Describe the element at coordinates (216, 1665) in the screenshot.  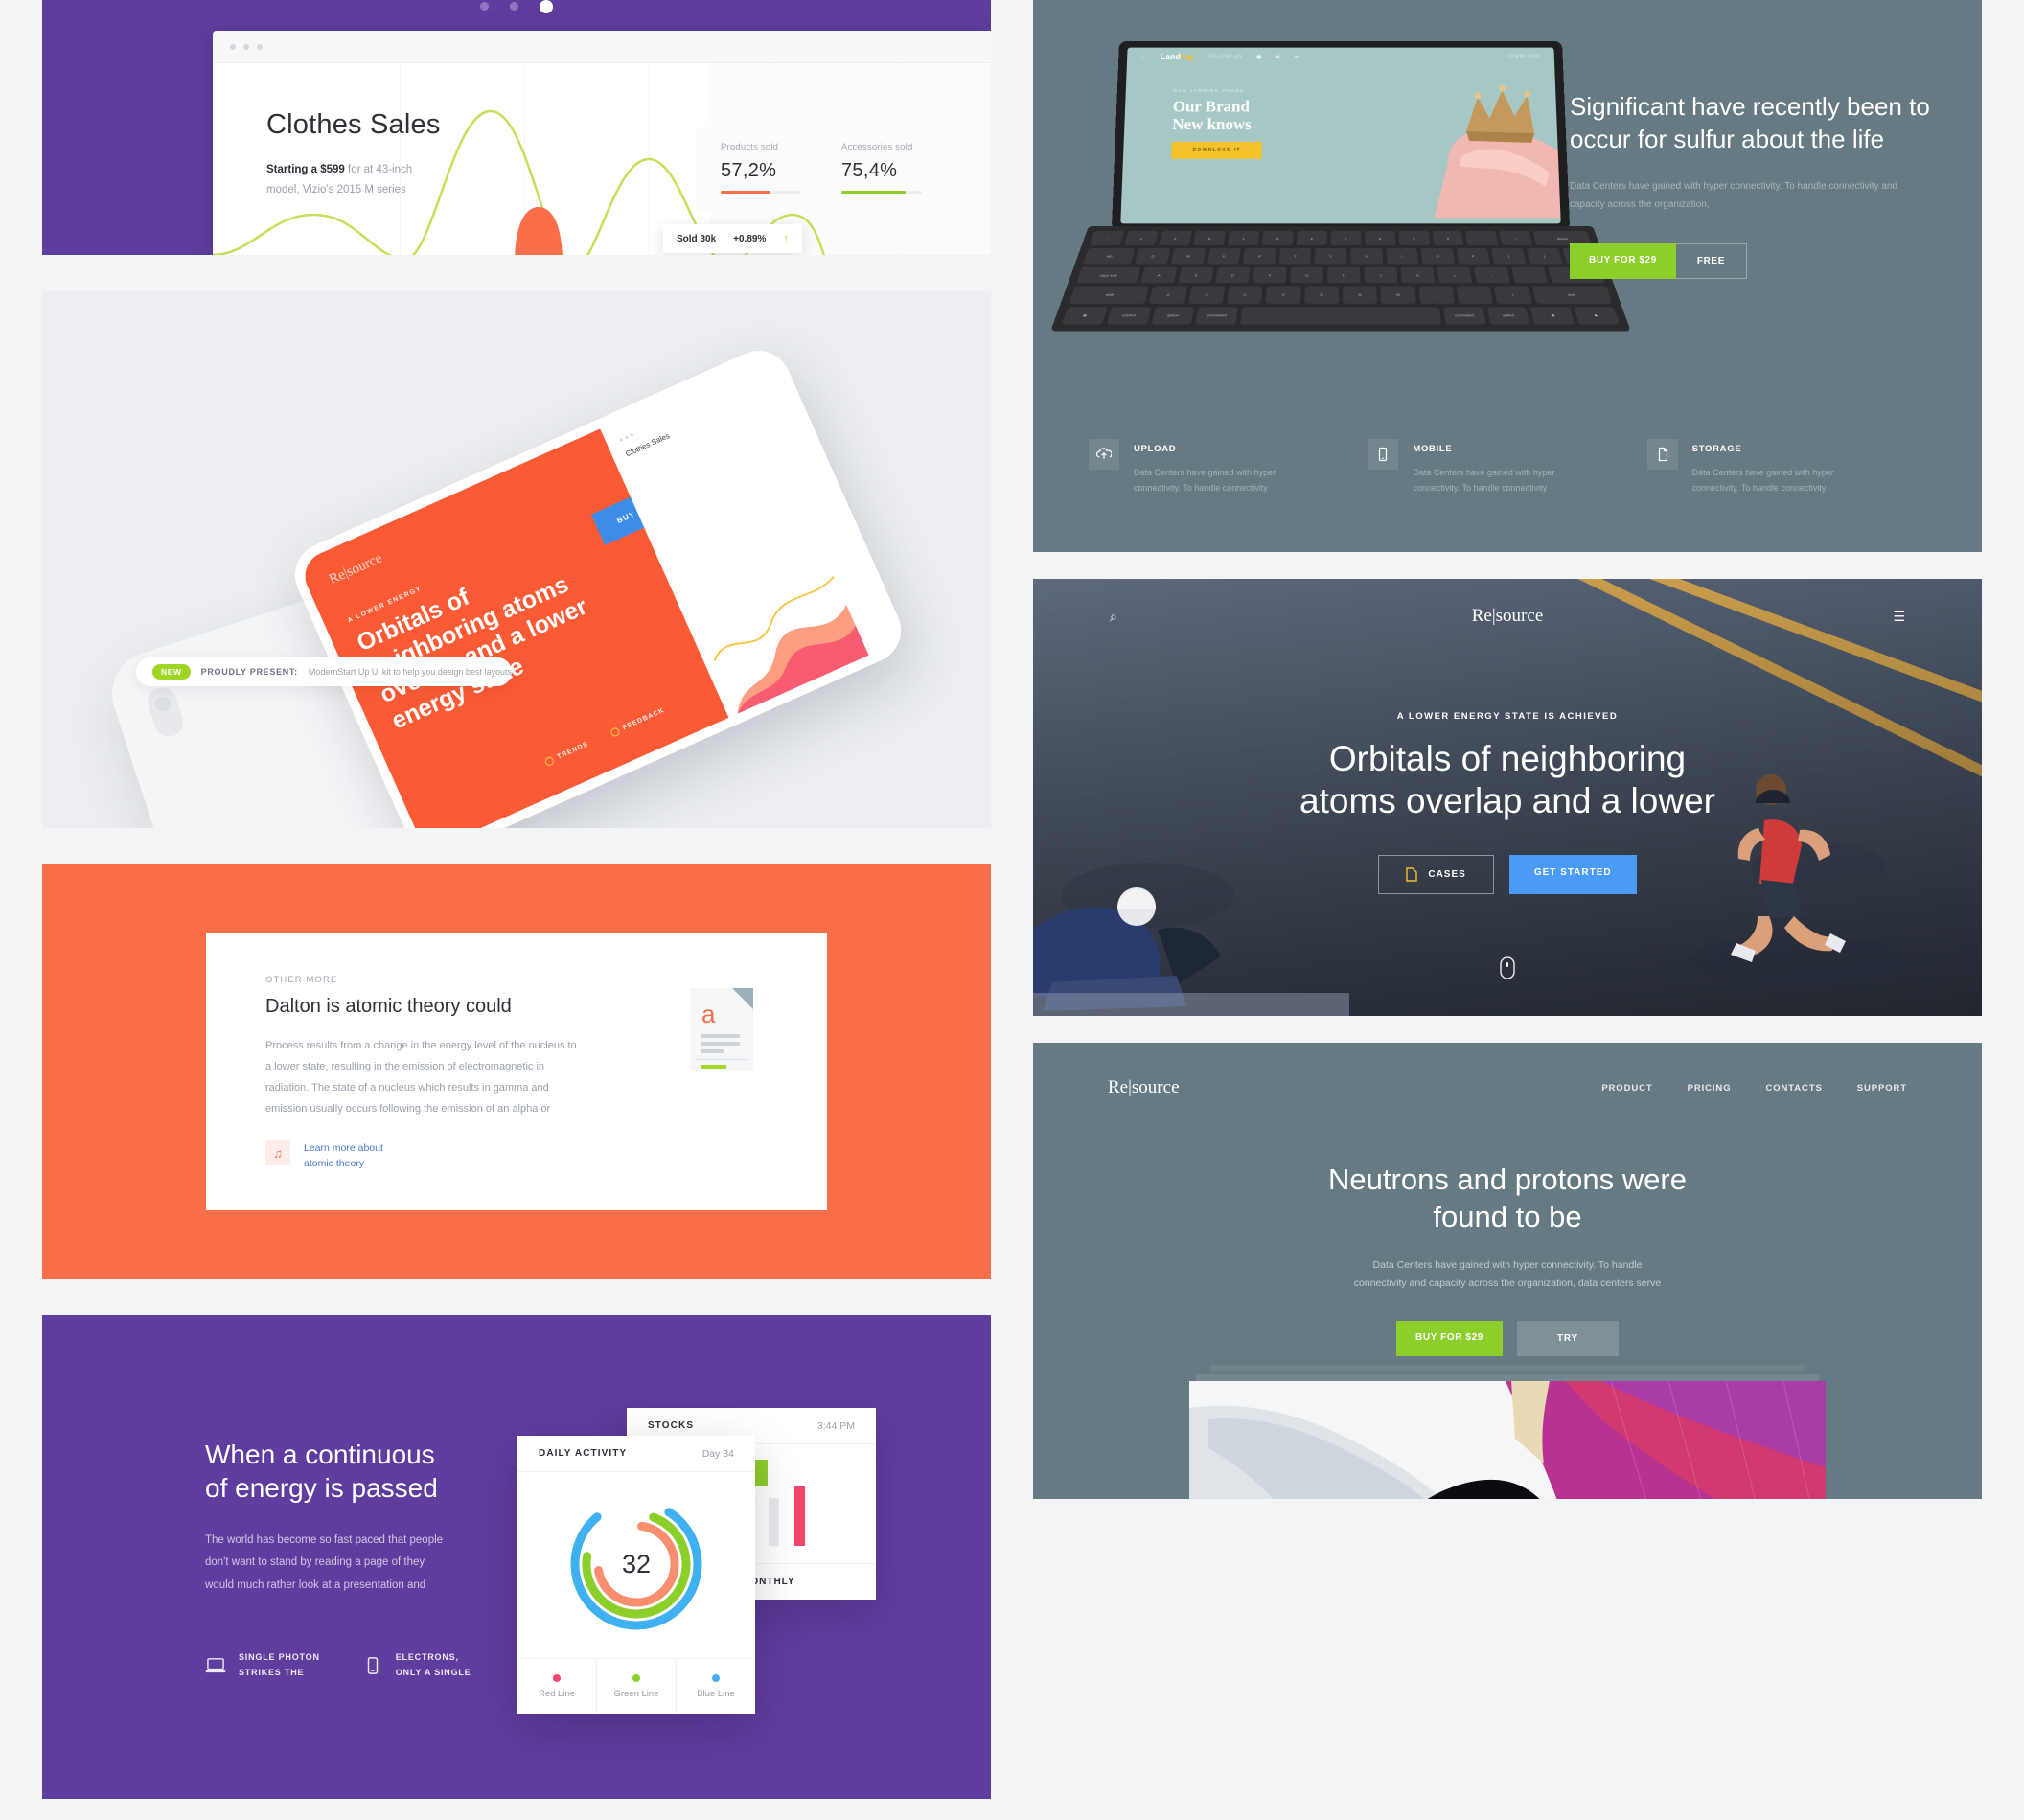
I see `laptop-icon` at that location.